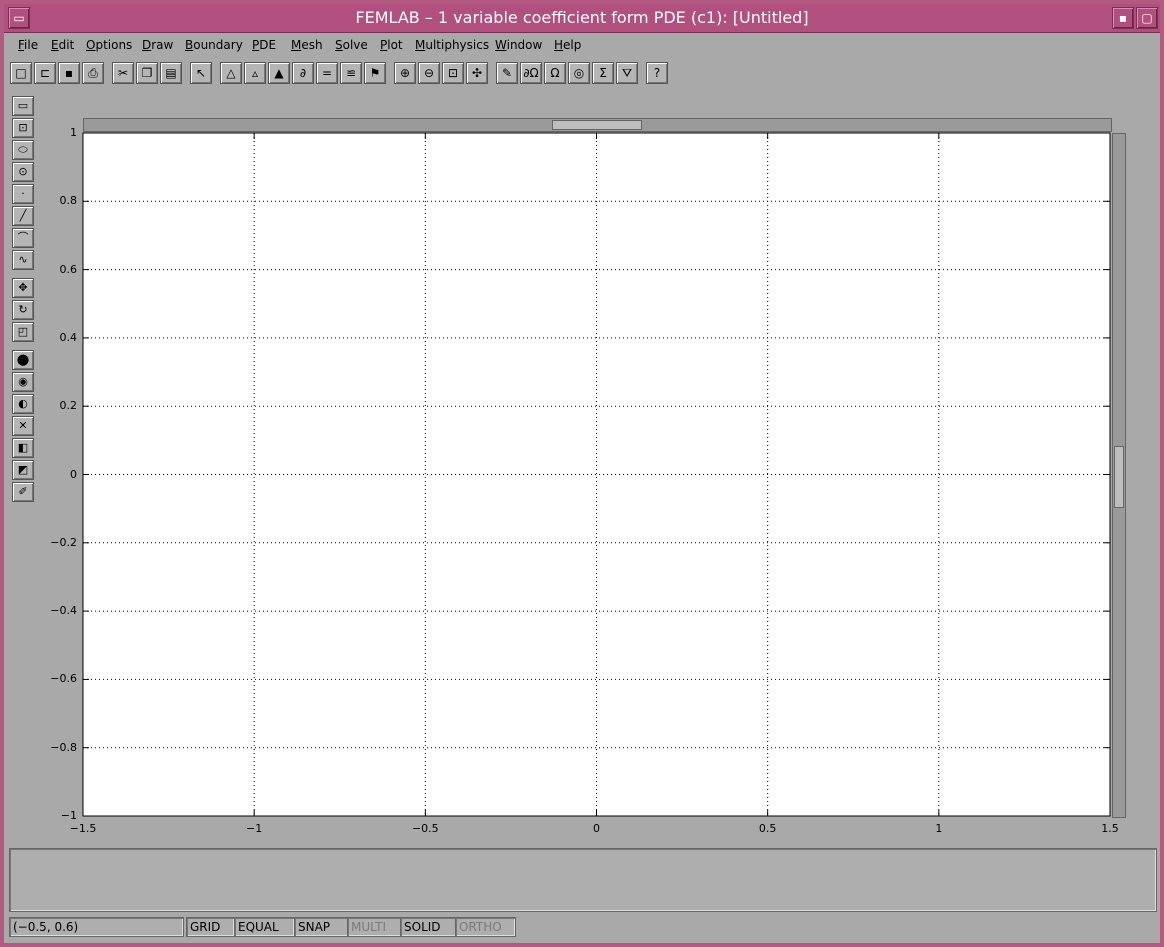 The height and width of the screenshot is (947, 1164). I want to click on x-tick-label: 1.5, so click(1110, 828).